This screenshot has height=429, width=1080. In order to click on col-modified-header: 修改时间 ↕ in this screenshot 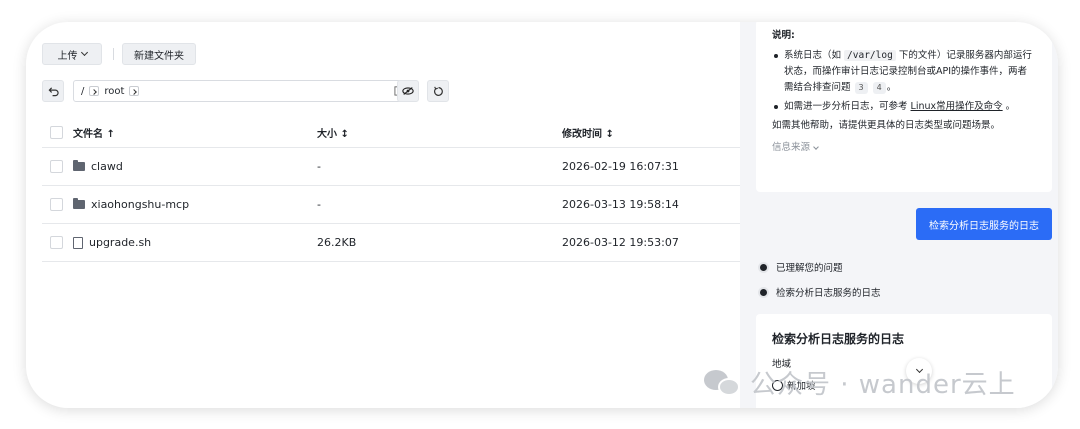, I will do `click(588, 132)`.